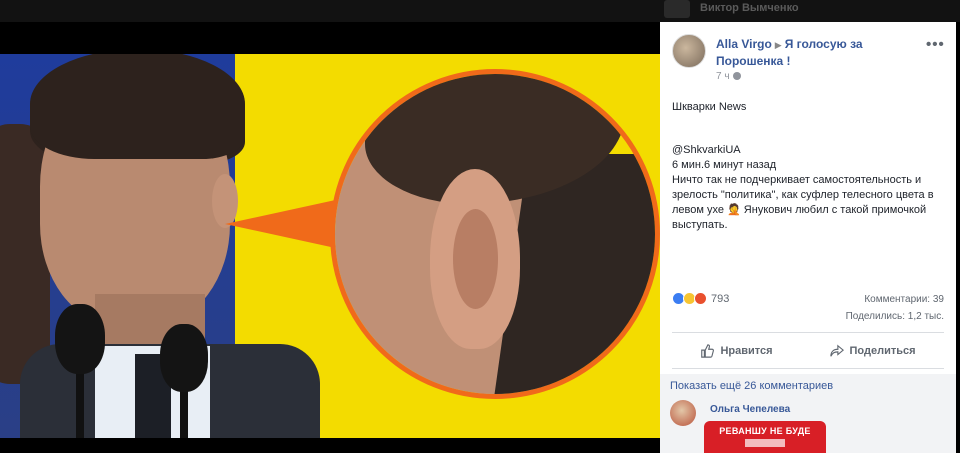  What do you see at coordinates (872, 351) in the screenshot?
I see `share-button: Поделиться` at bounding box center [872, 351].